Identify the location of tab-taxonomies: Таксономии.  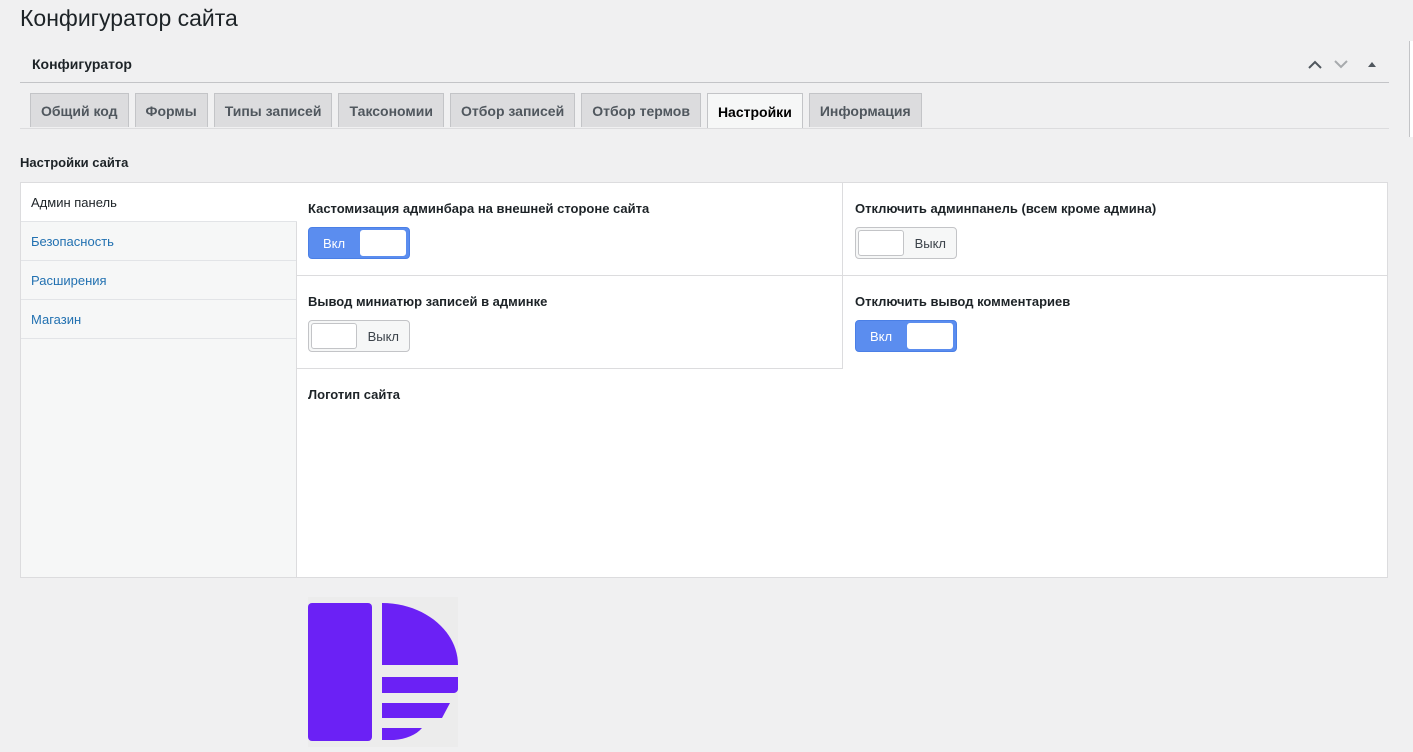
(391, 110).